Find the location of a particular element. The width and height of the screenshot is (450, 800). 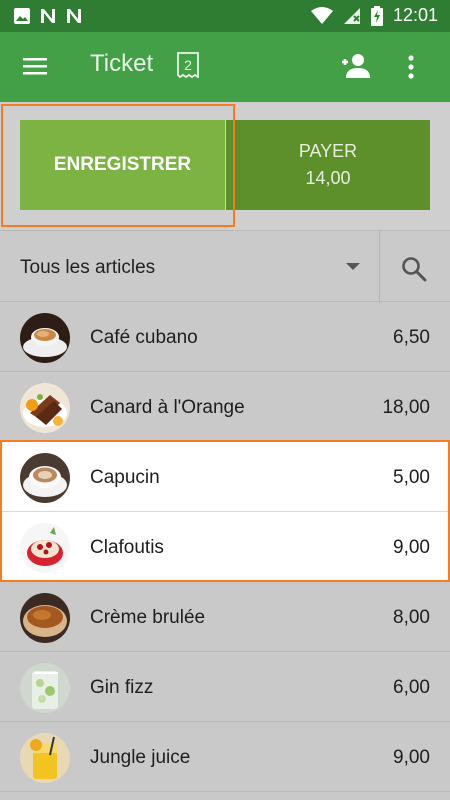

signal-icon is located at coordinates (351, 15).